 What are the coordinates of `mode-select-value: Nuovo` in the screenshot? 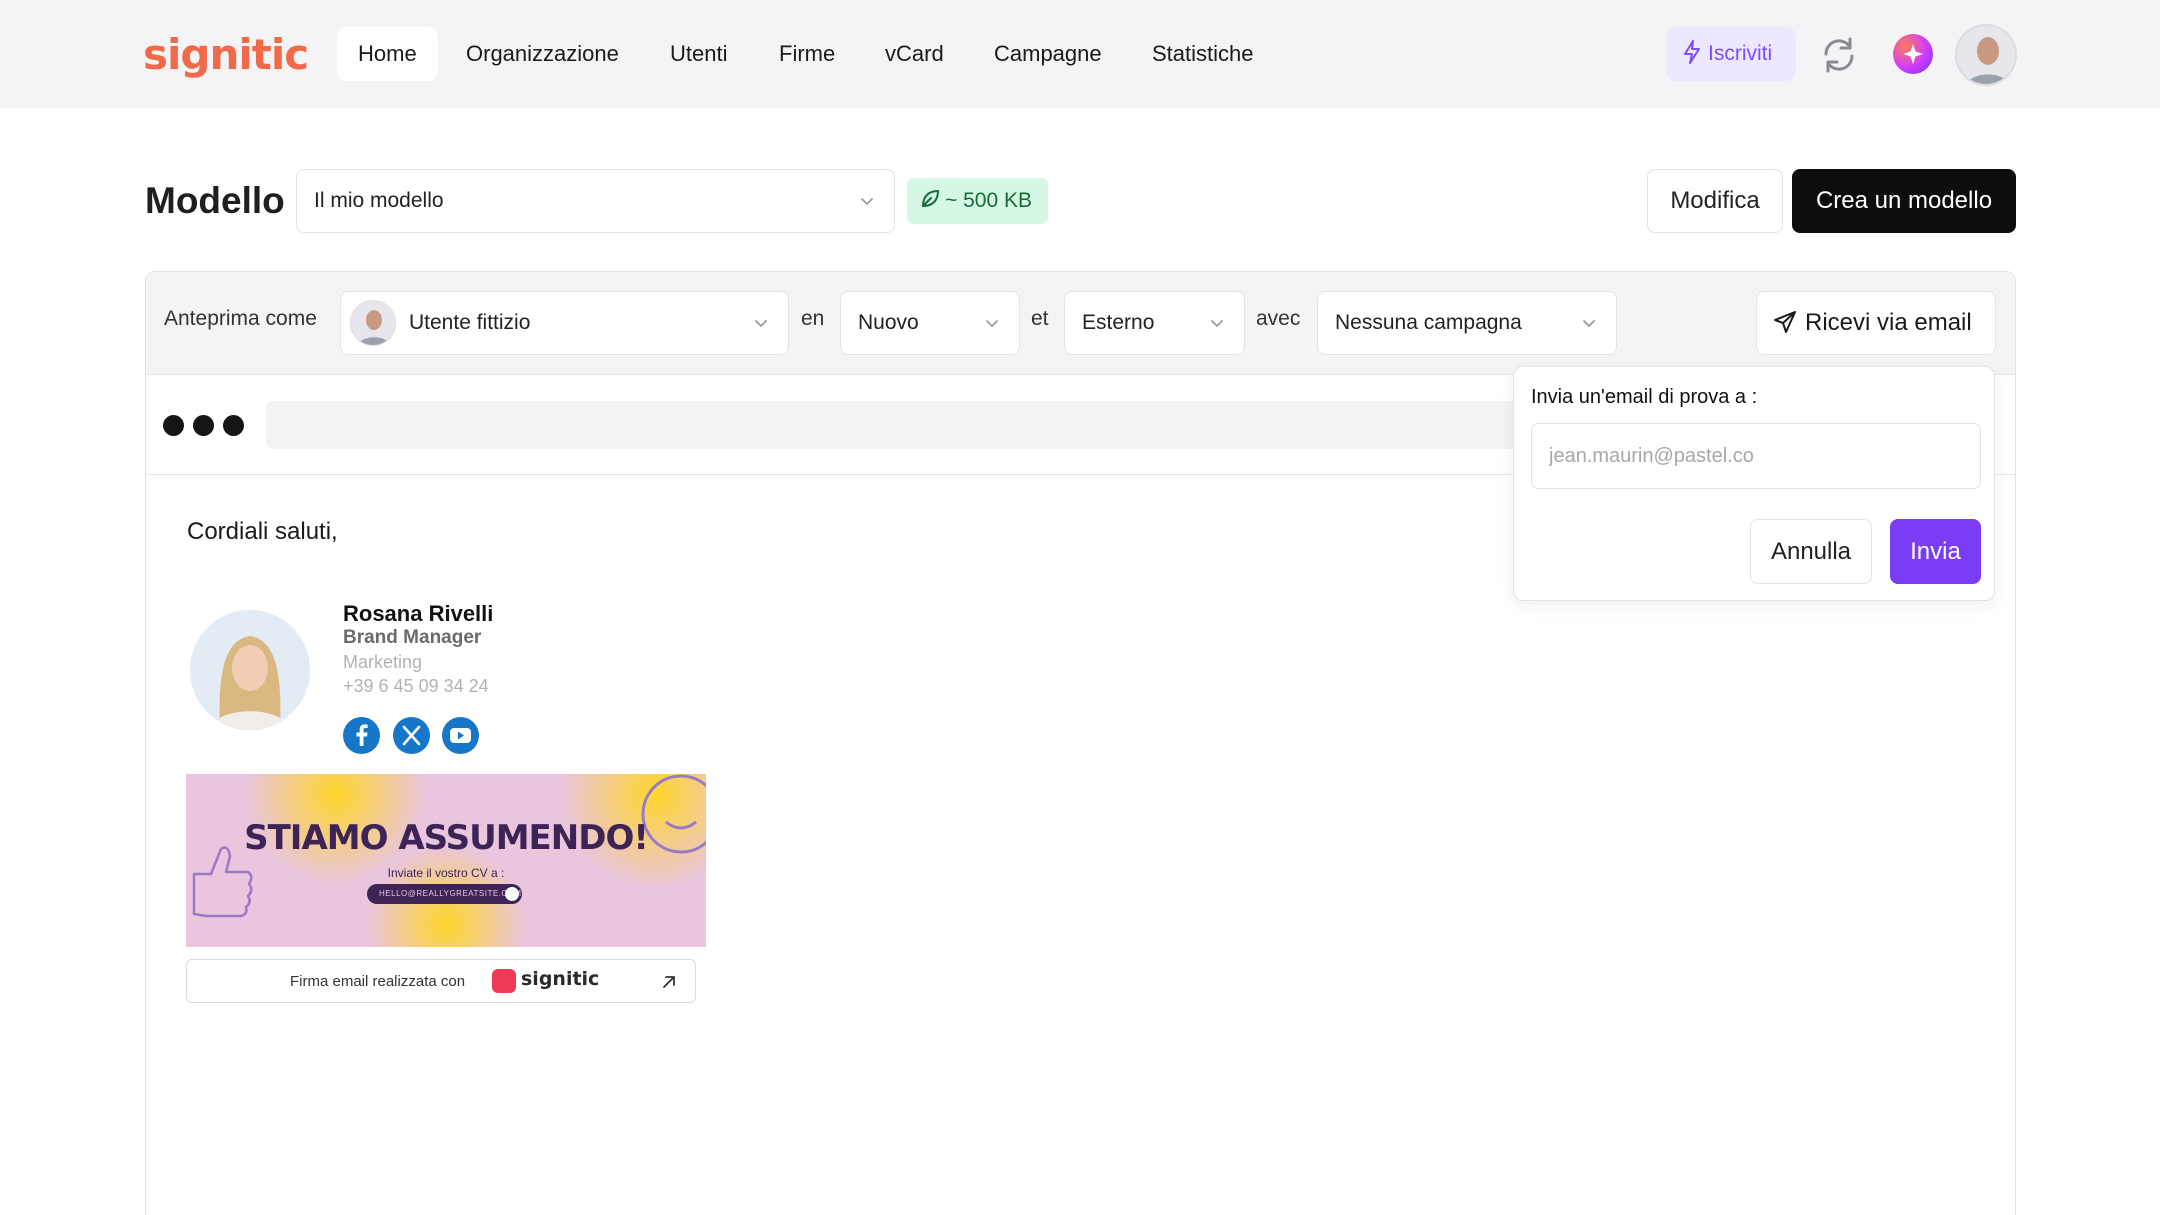 It's located at (888, 322).